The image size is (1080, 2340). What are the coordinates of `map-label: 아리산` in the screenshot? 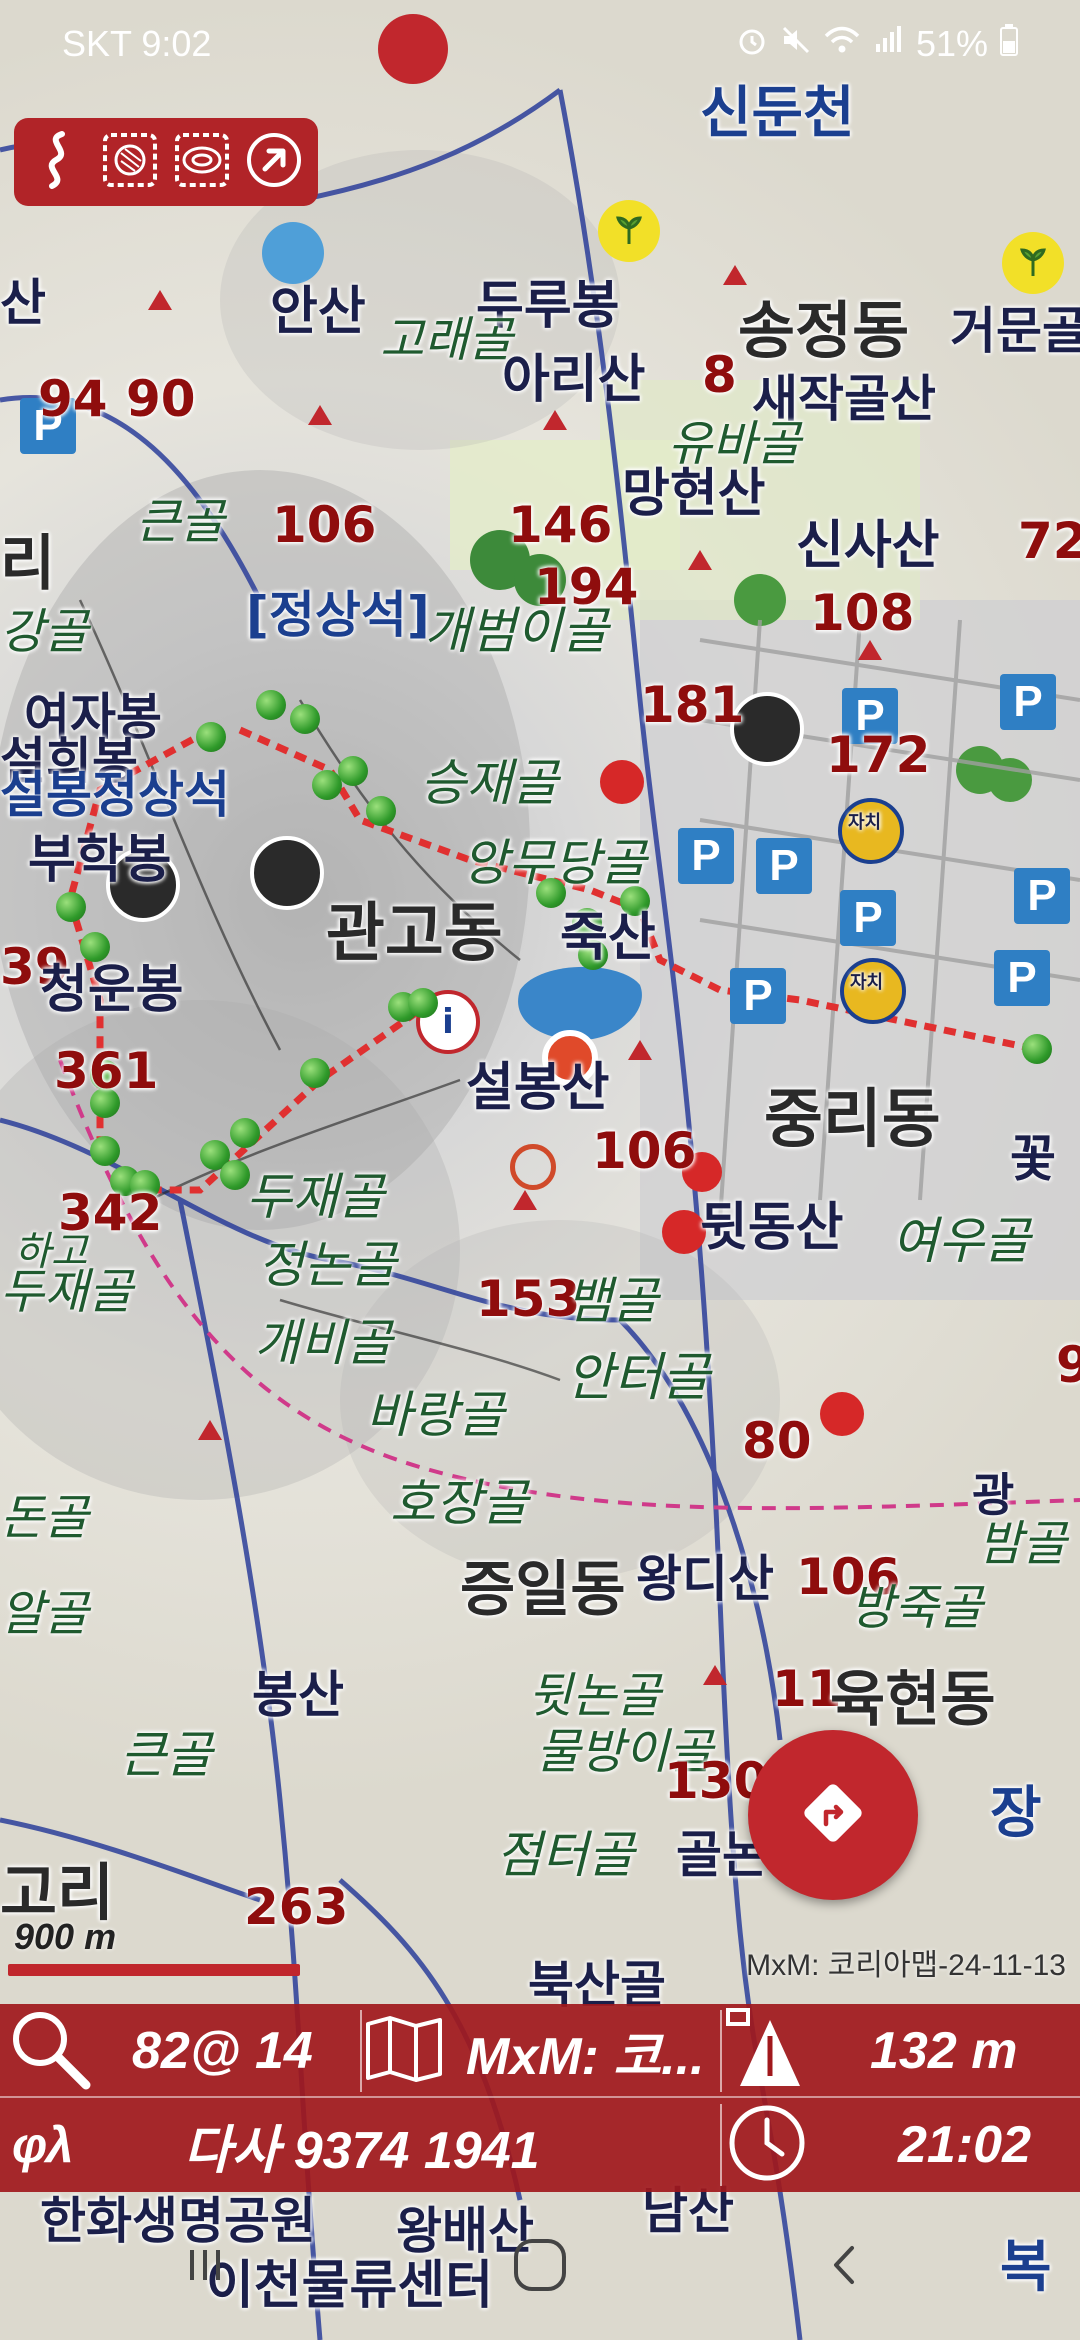 It's located at (574, 380).